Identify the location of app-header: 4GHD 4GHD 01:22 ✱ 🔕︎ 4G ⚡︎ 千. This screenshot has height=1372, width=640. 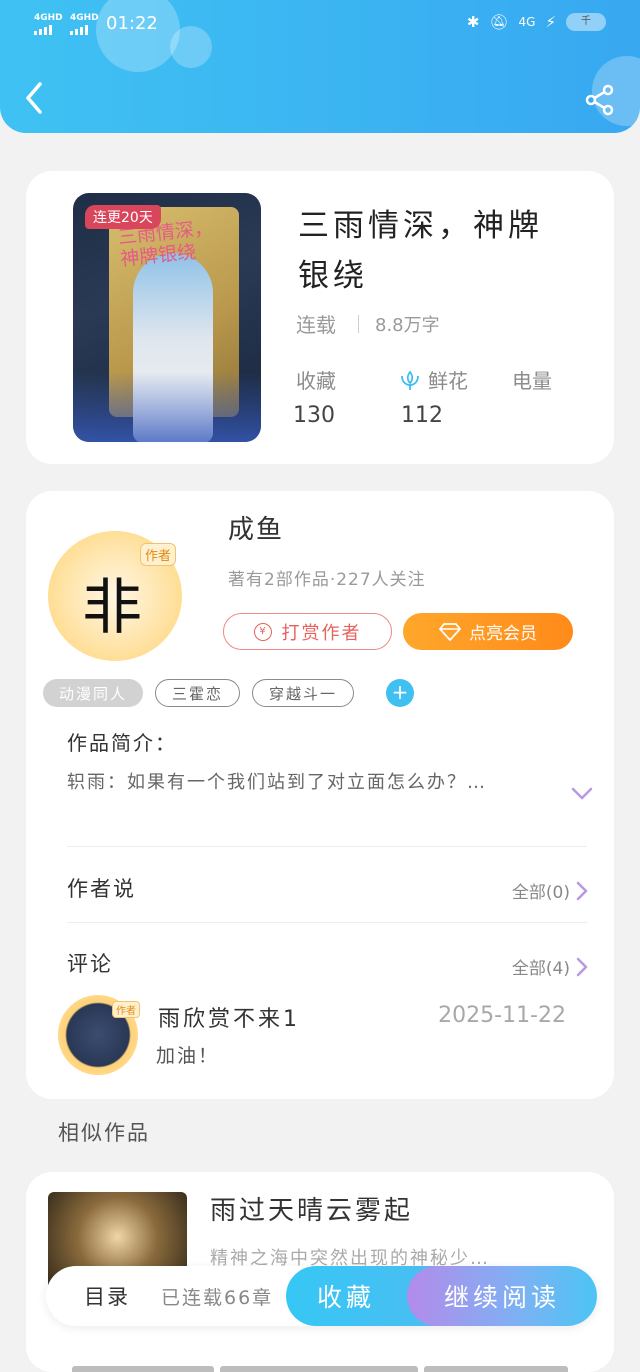
(320, 66).